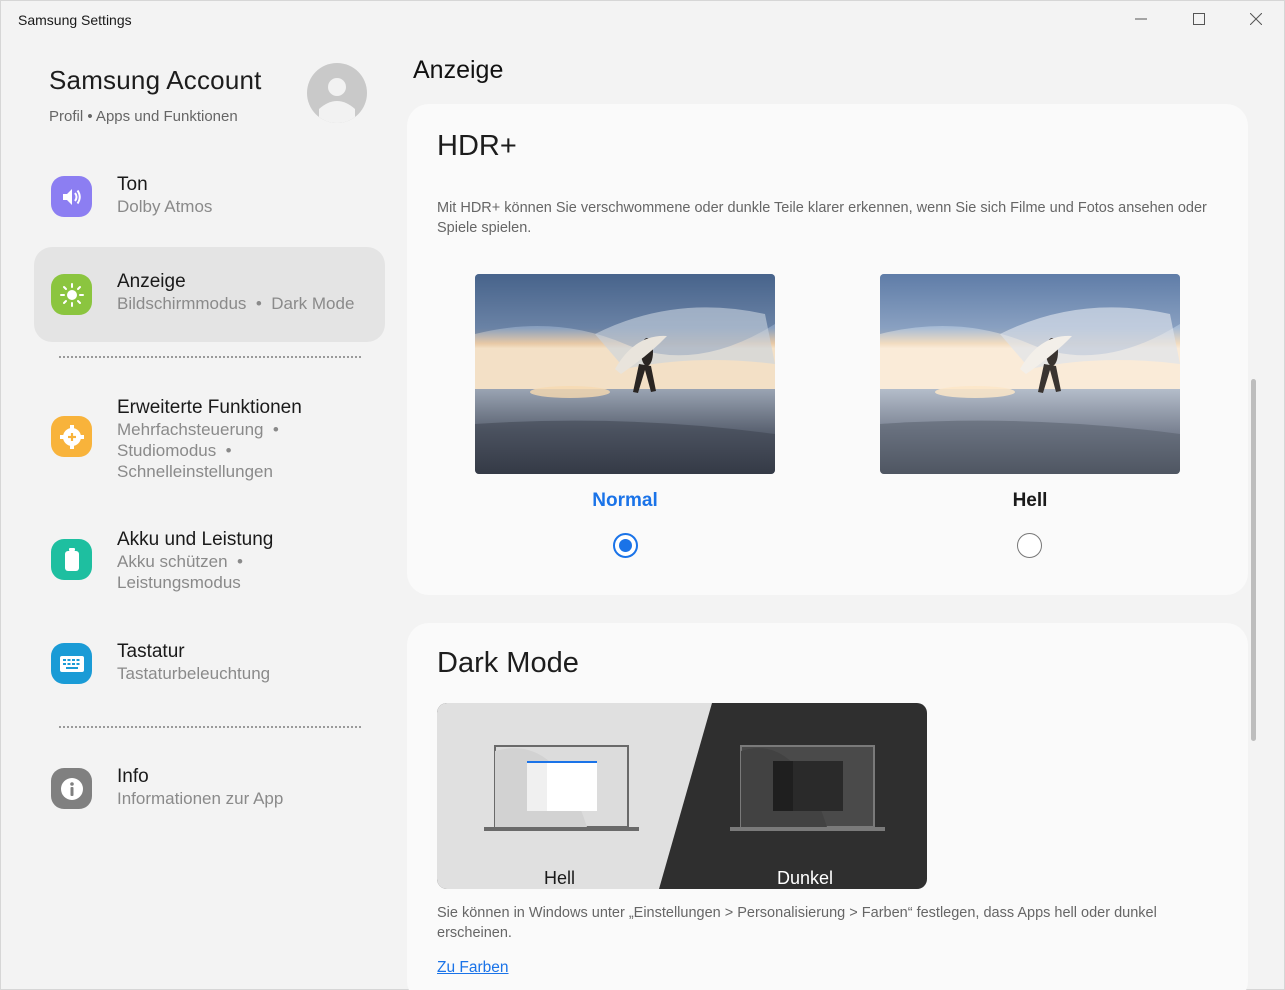 Image resolution: width=1285 pixels, height=990 pixels. Describe the element at coordinates (209, 407) in the screenshot. I see `sidebar-item-label: Erweiterte Funktionen` at that location.